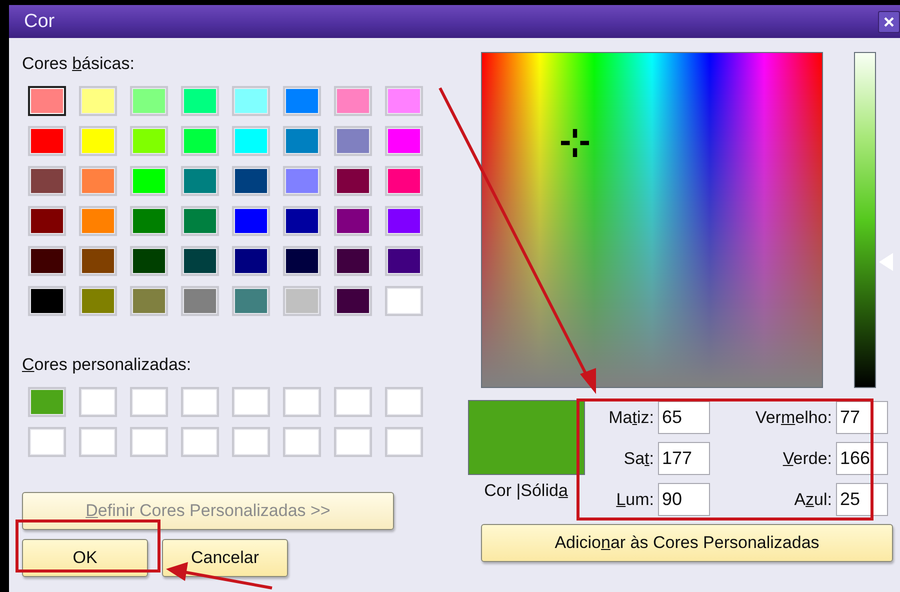 Image resolution: width=900 pixels, height=592 pixels. What do you see at coordinates (684, 417) in the screenshot?
I see `input-field: 65` at bounding box center [684, 417].